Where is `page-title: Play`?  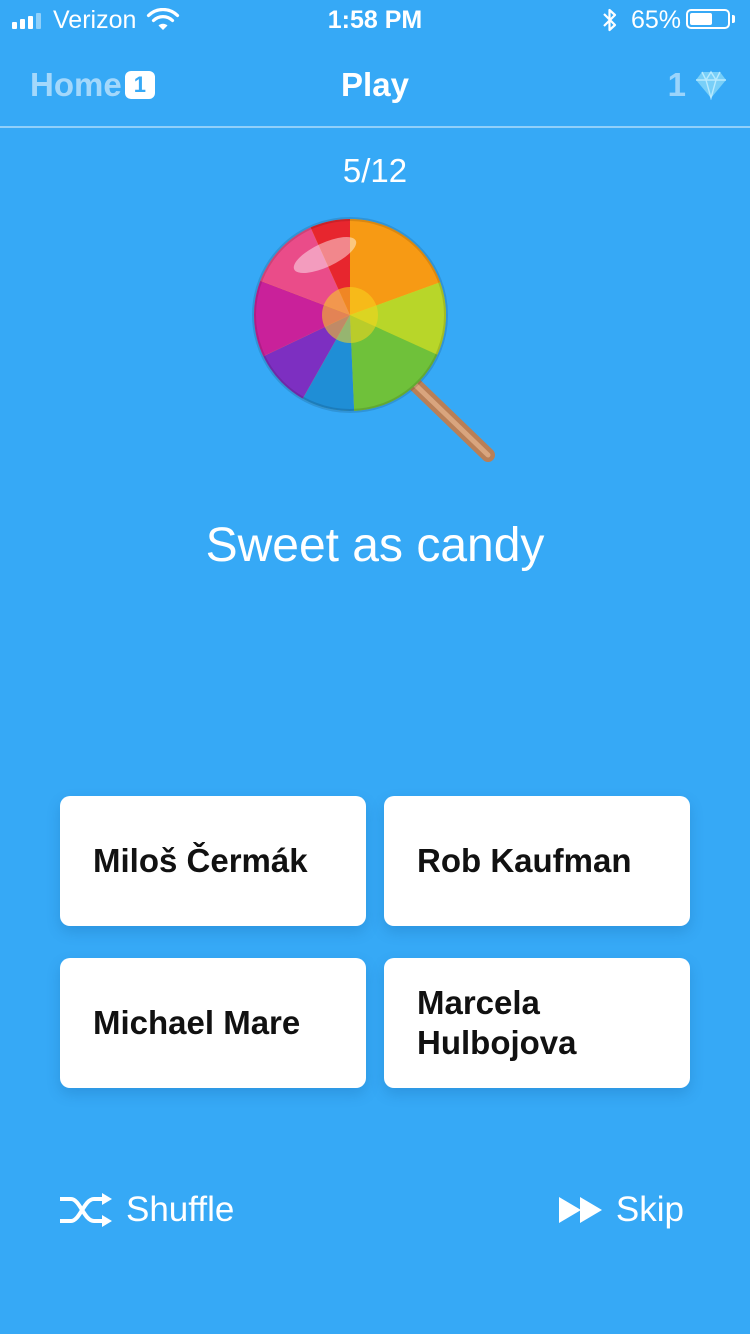
page-title: Play is located at coordinates (375, 84).